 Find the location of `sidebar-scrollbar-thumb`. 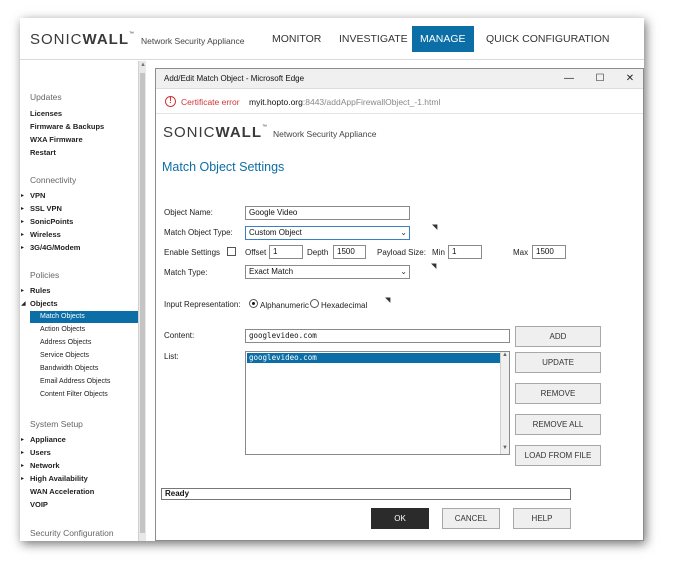

sidebar-scrollbar-thumb is located at coordinates (142, 303).